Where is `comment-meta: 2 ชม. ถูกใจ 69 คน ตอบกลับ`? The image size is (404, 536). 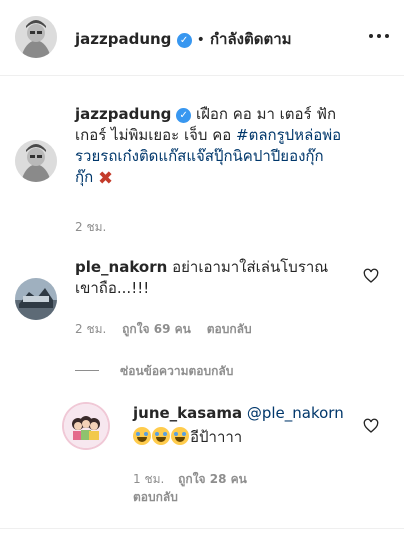
comment-meta: 2 ชม. ถูกใจ 69 คน ตอบกลับ is located at coordinates (163, 329).